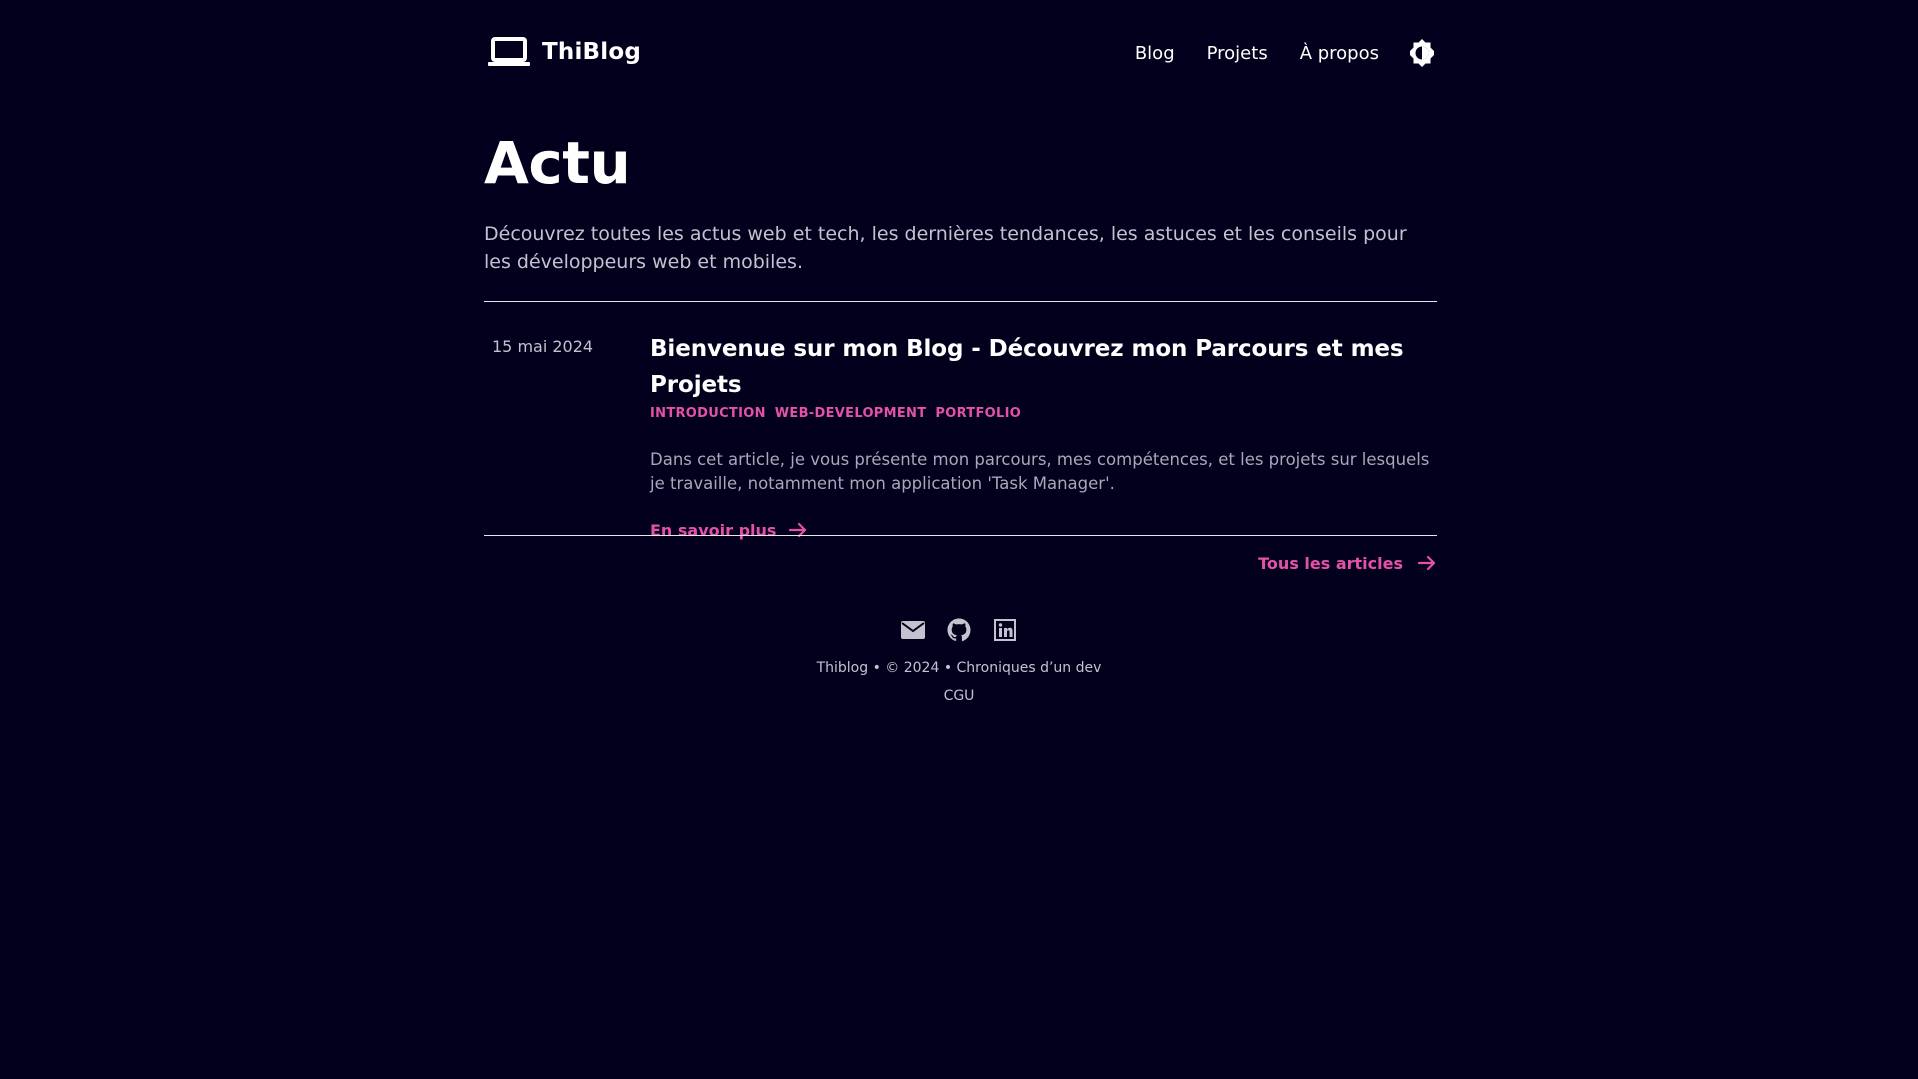 This screenshot has width=1918, height=1079. What do you see at coordinates (959, 668) in the screenshot?
I see `footer-copyright: Thiblog • © 2024 • Chroniques d’un dev` at bounding box center [959, 668].